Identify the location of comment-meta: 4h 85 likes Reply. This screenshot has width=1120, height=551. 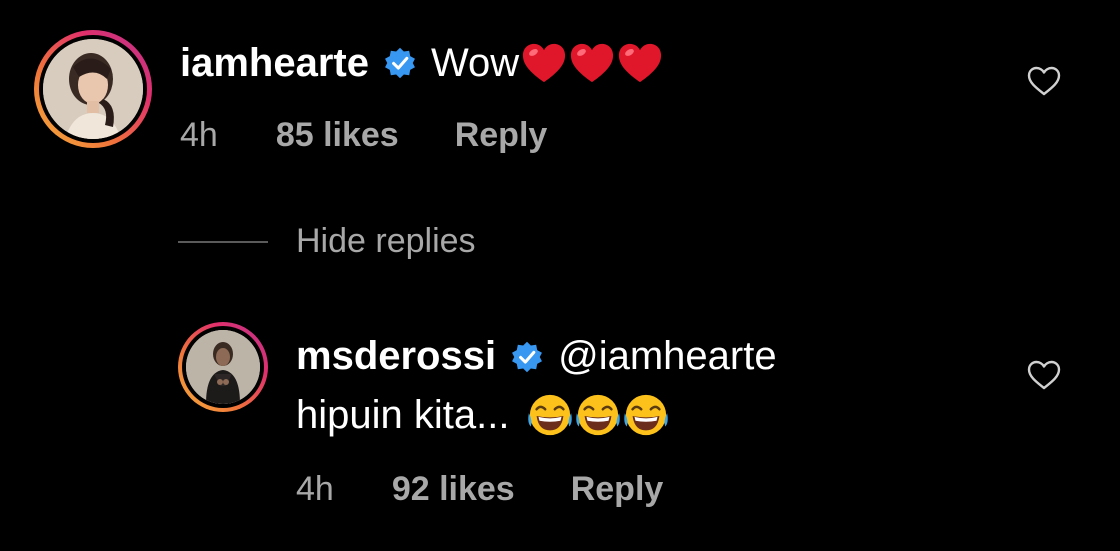
(363, 135).